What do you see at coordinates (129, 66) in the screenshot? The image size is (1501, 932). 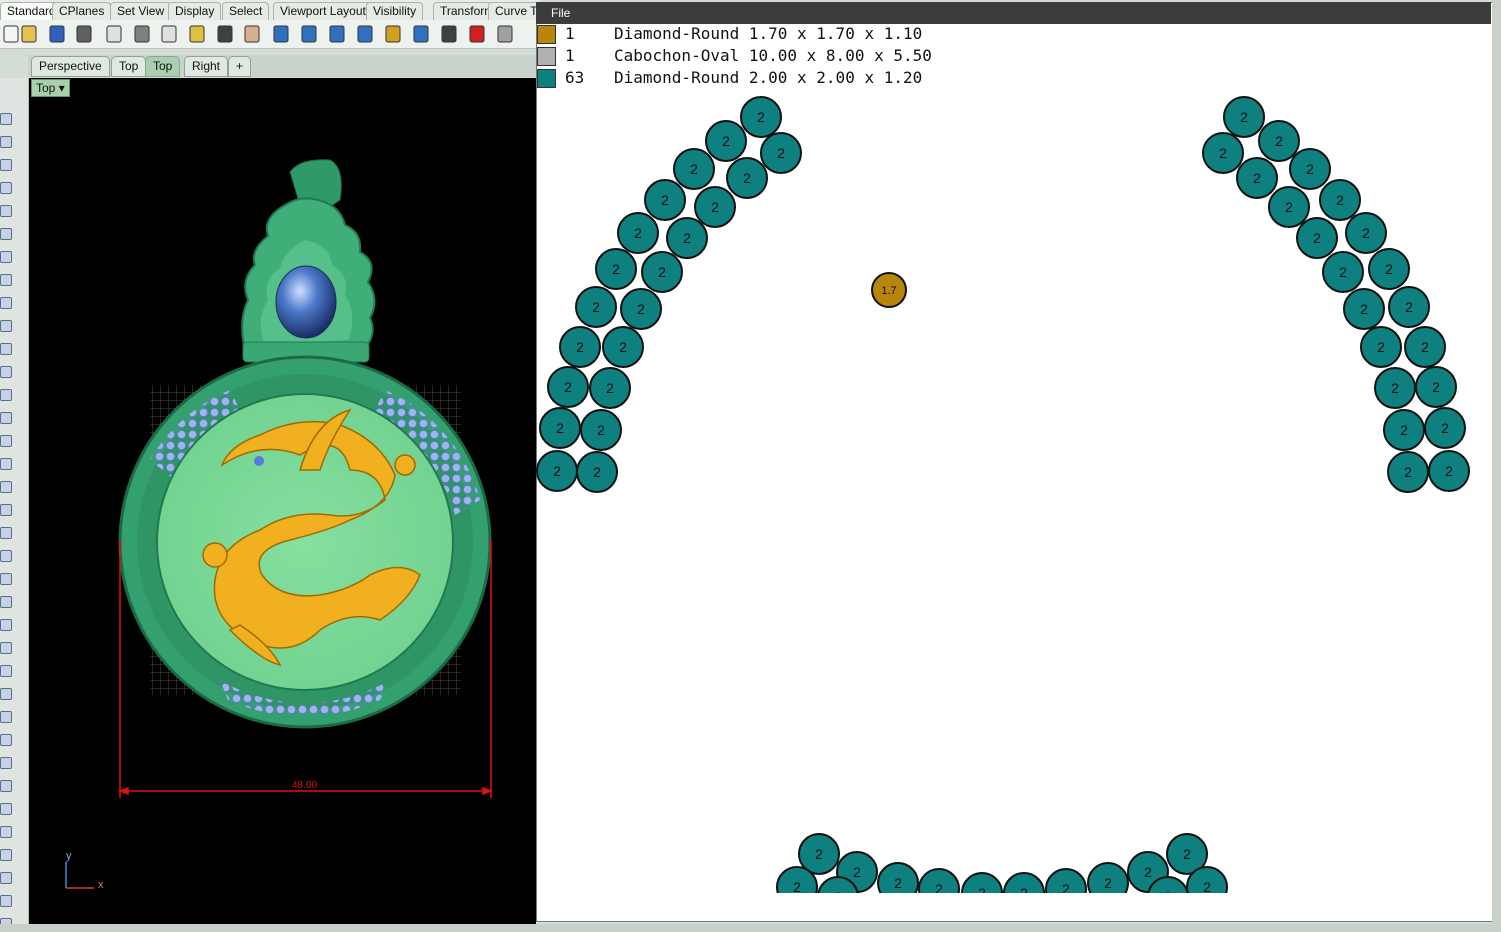 I see `viewport-tab-top-1: Top` at bounding box center [129, 66].